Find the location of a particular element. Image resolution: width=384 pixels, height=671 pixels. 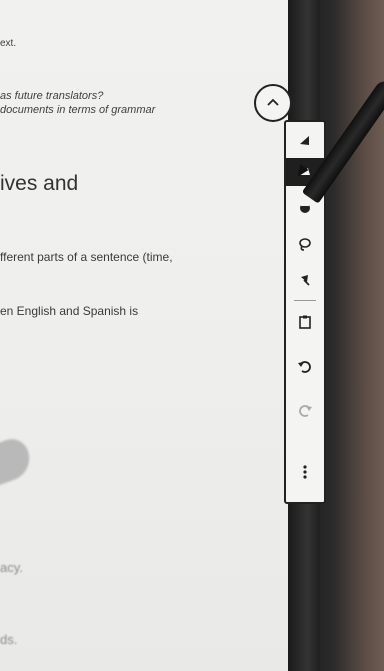

redo-tool is located at coordinates (305, 410).